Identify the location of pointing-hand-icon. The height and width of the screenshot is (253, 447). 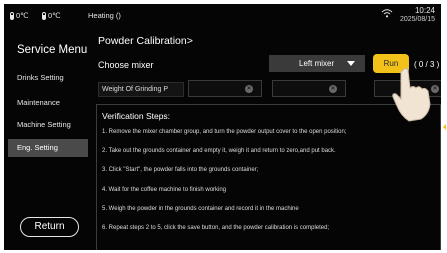
(411, 95).